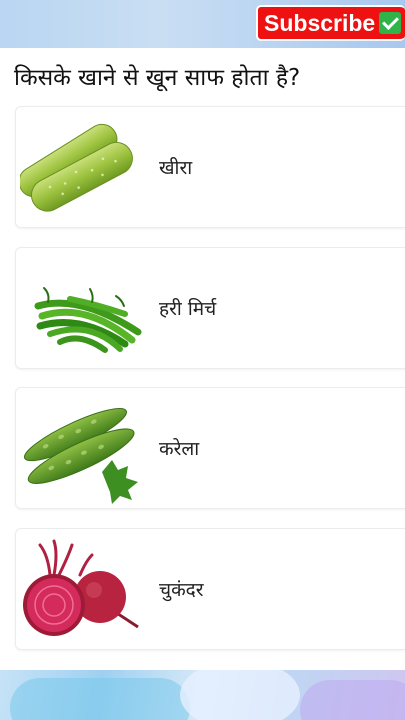  What do you see at coordinates (202, 695) in the screenshot?
I see `bottom-banner` at bounding box center [202, 695].